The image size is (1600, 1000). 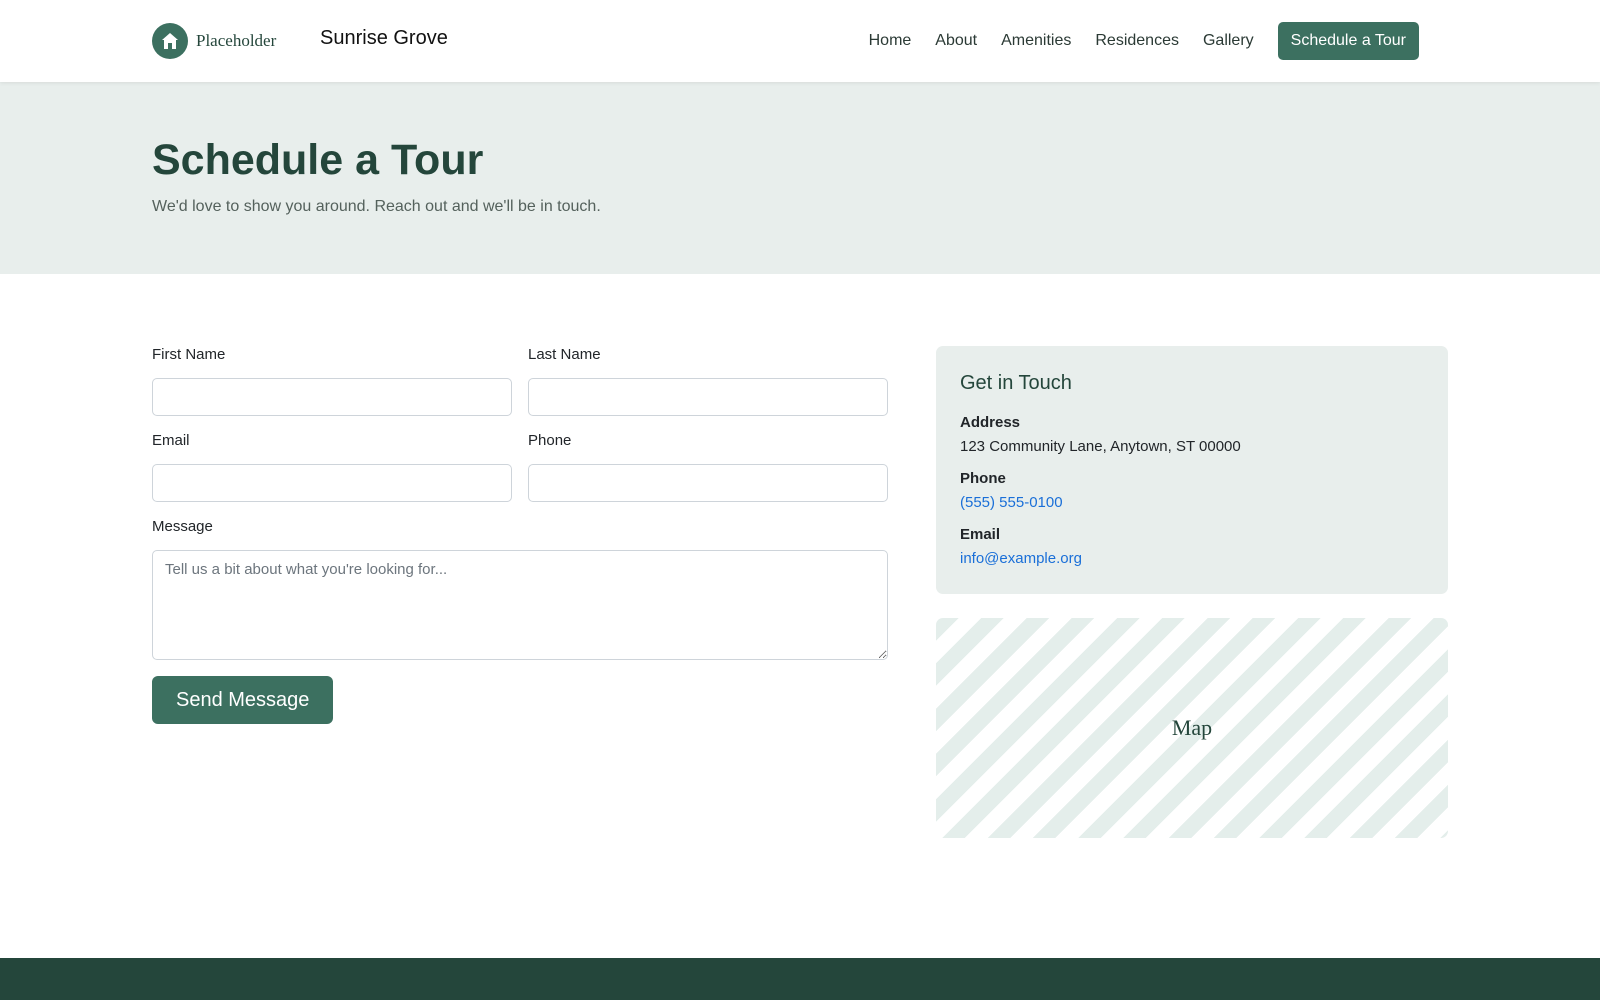 I want to click on nav-residences: Residences, so click(x=1137, y=41).